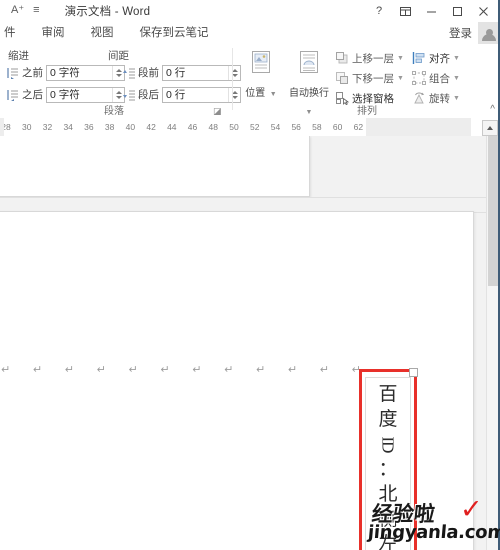 The height and width of the screenshot is (550, 500). I want to click on ruler-tick-label: 42, so click(151, 127).